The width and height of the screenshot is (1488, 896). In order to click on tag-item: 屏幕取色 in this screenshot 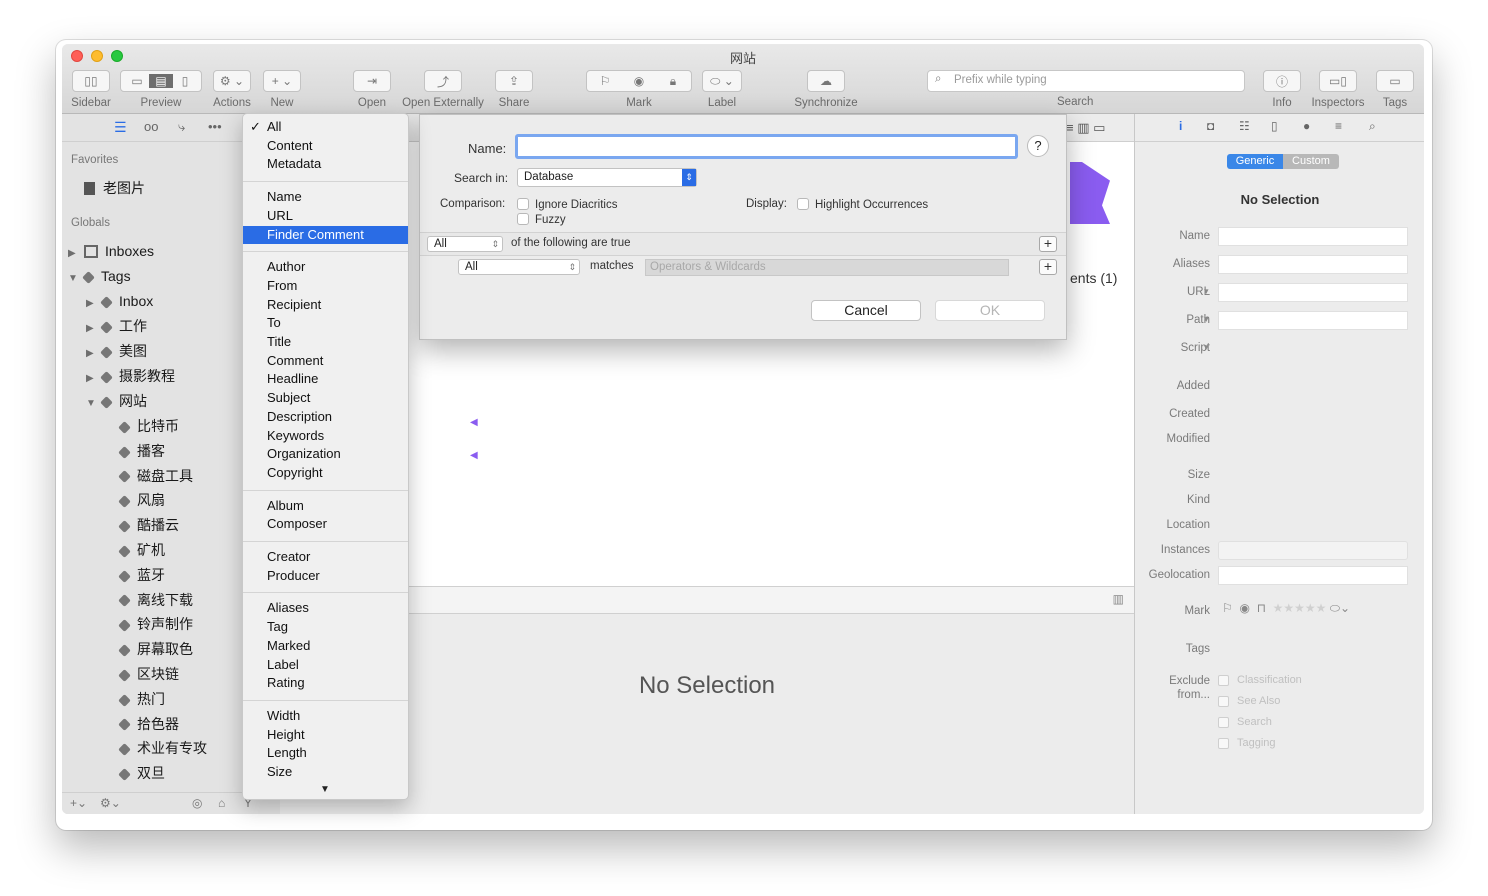, I will do `click(155, 649)`.